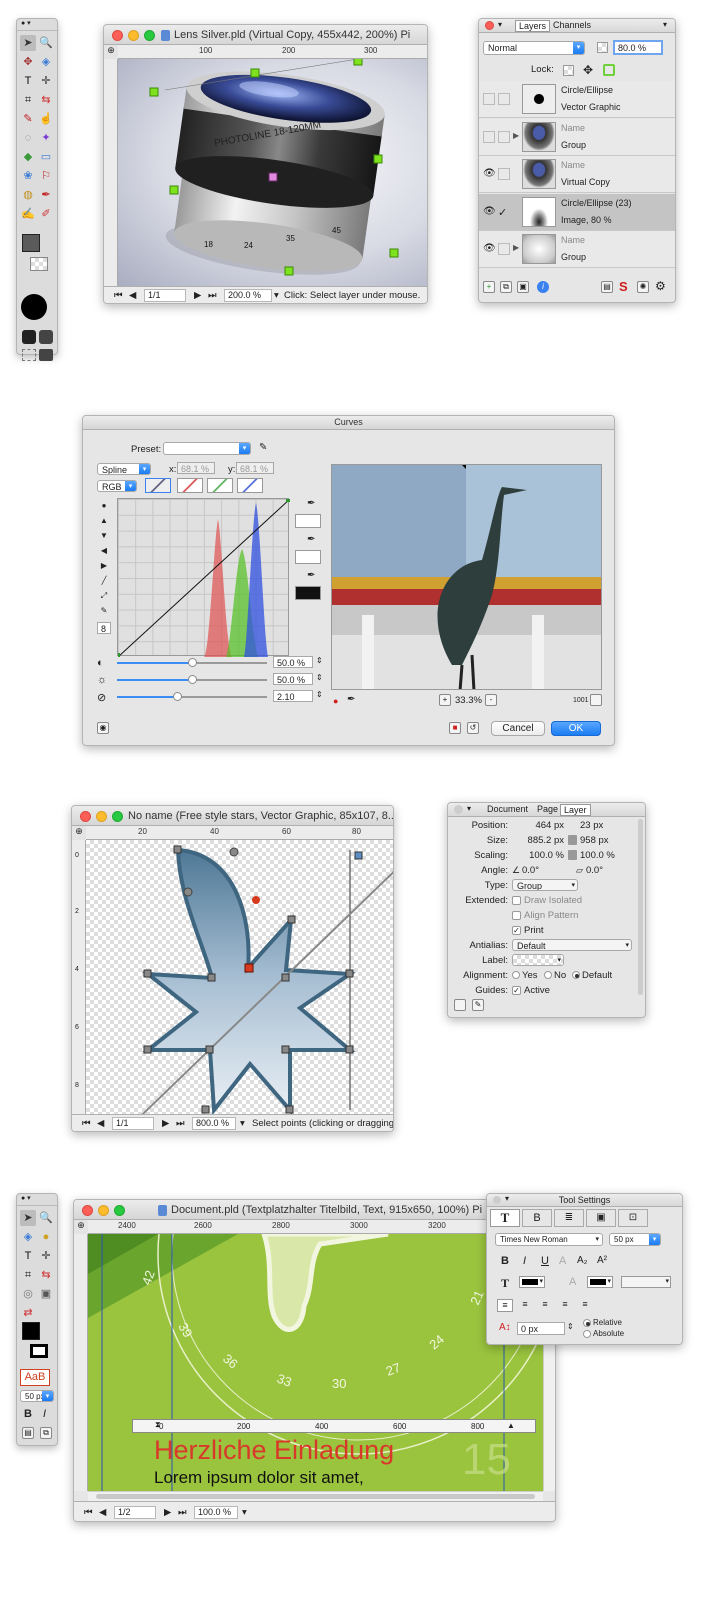  I want to click on line-tool-icon: ╱, so click(104, 580).